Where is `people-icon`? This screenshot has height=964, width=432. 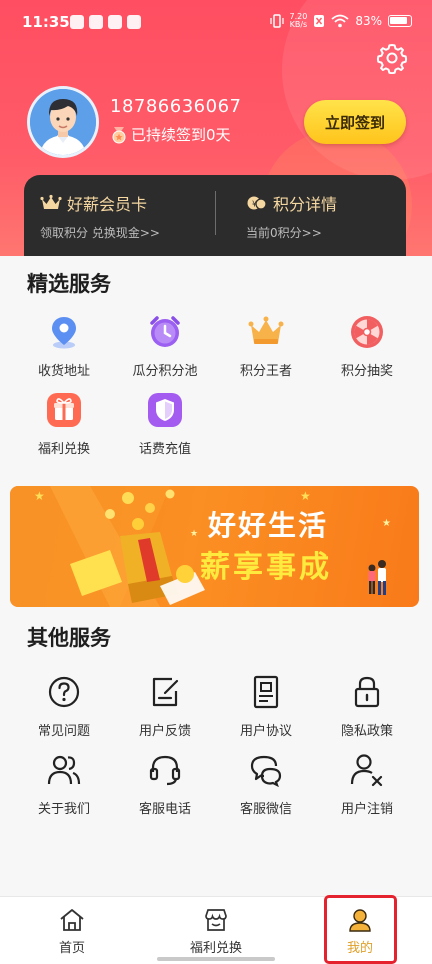 people-icon is located at coordinates (64, 770).